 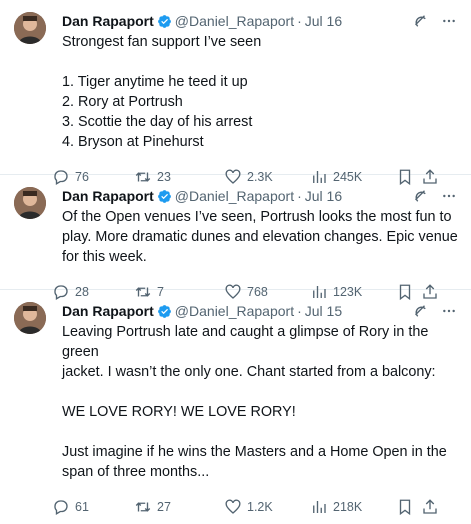 I want to click on reply-icon, so click(x=61, y=507).